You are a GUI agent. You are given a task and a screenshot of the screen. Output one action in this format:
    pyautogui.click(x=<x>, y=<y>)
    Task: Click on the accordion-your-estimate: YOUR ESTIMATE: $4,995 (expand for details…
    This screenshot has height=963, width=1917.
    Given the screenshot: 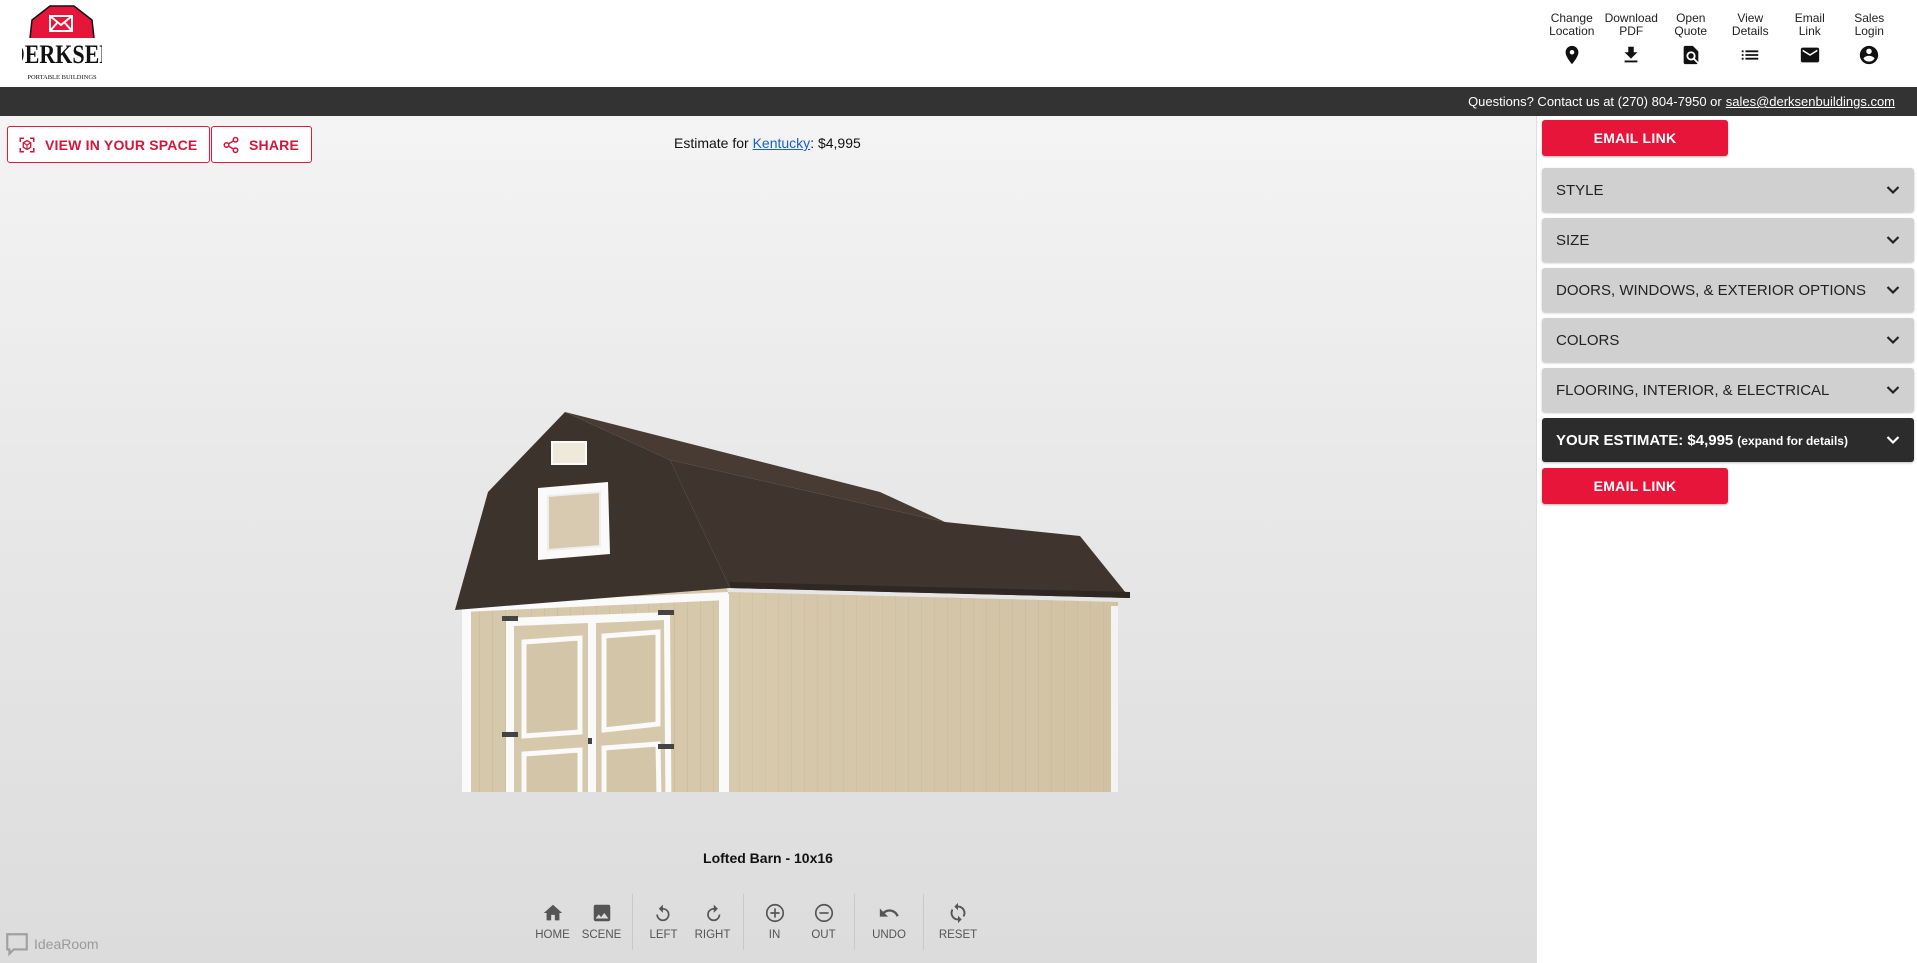 What is the action you would take?
    pyautogui.click(x=1728, y=440)
    